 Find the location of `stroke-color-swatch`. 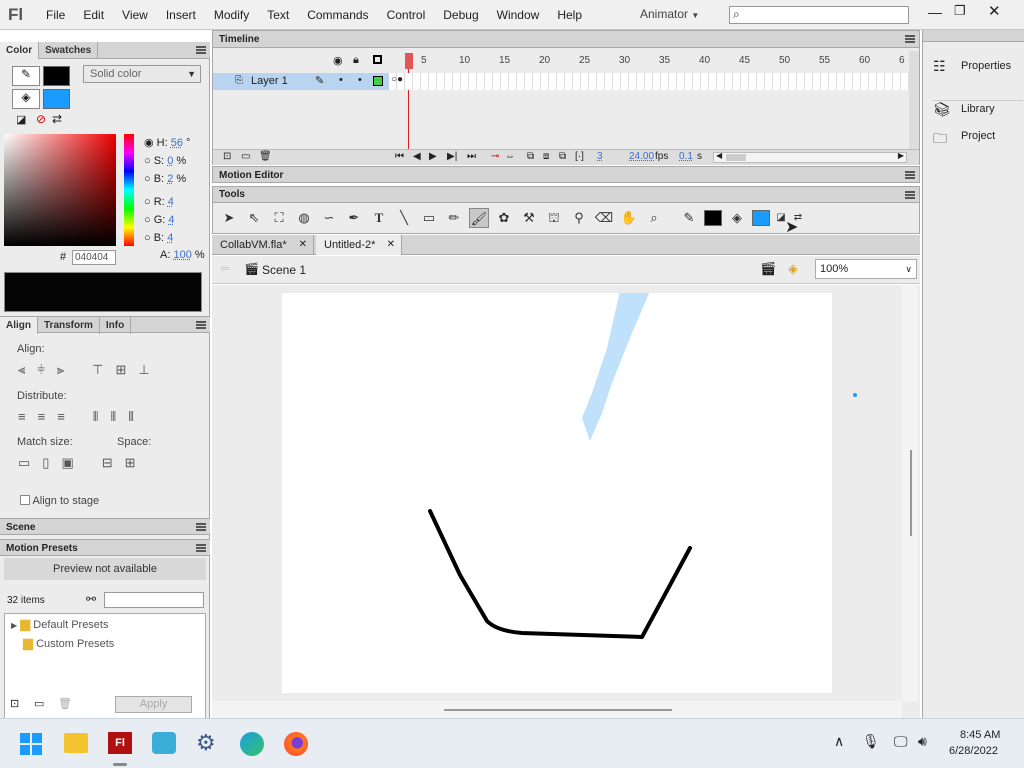

stroke-color-swatch is located at coordinates (713, 218).